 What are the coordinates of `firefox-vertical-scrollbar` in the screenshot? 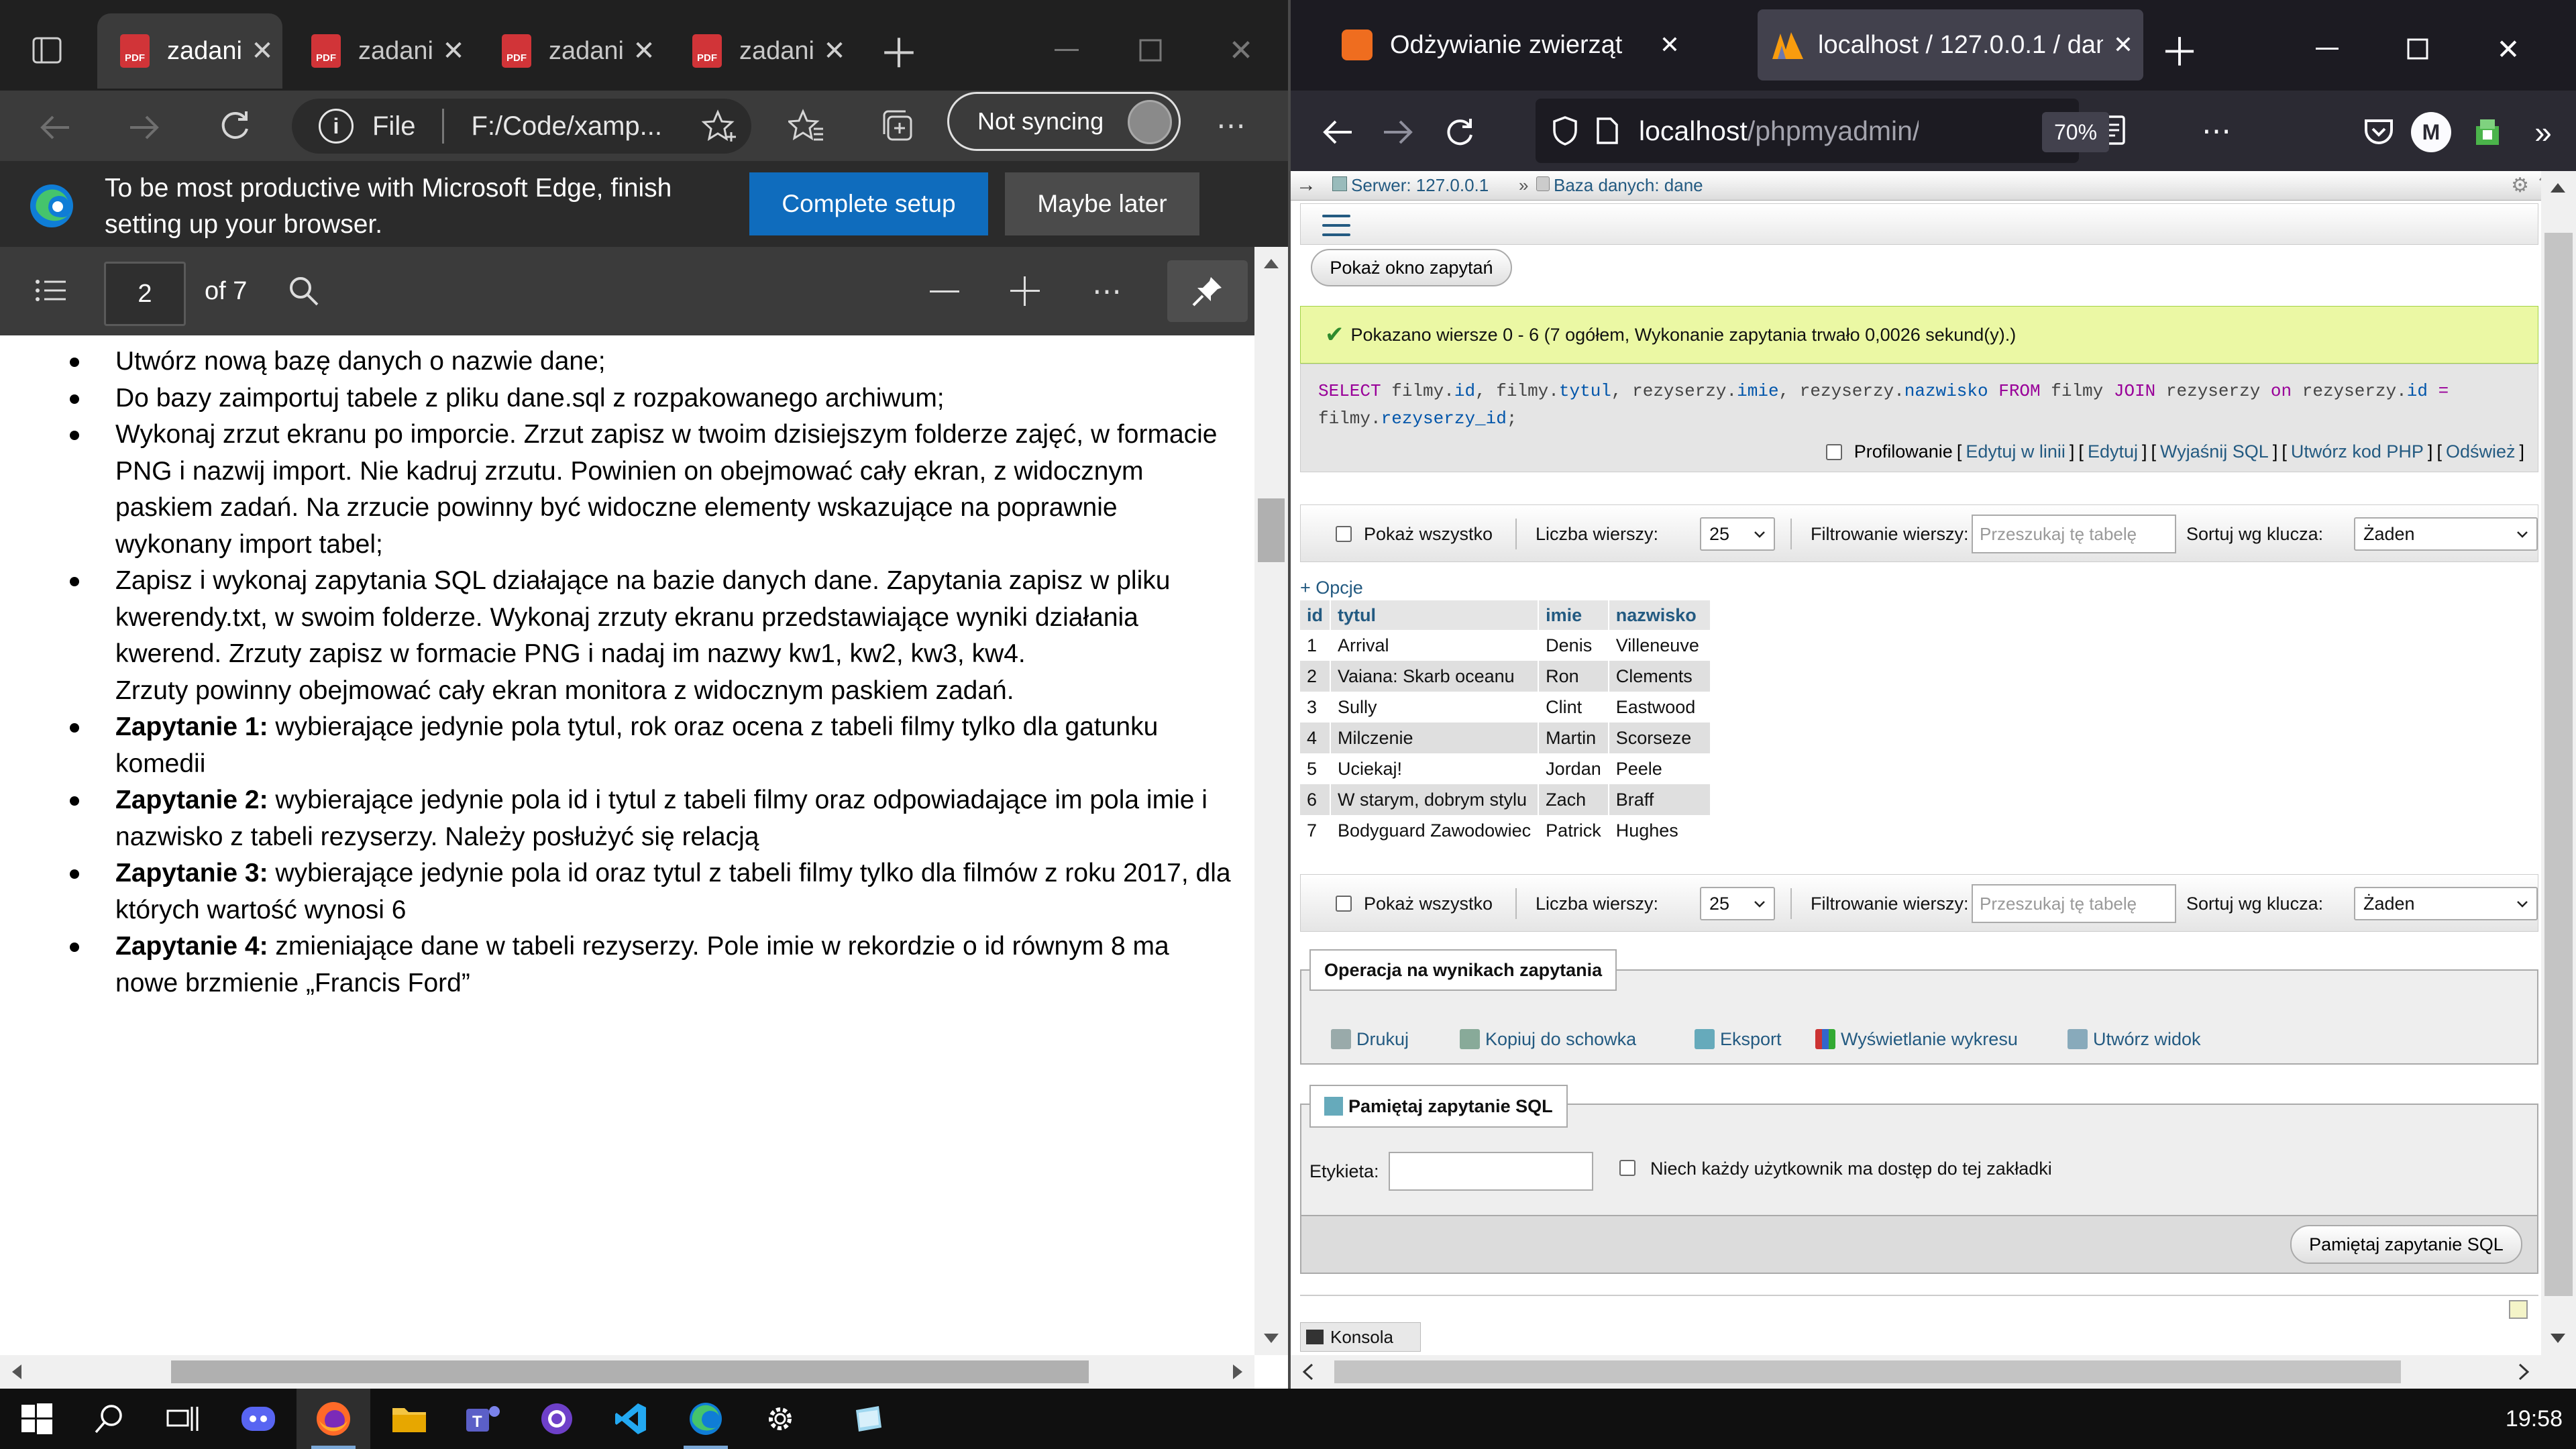 It's located at (2558, 763).